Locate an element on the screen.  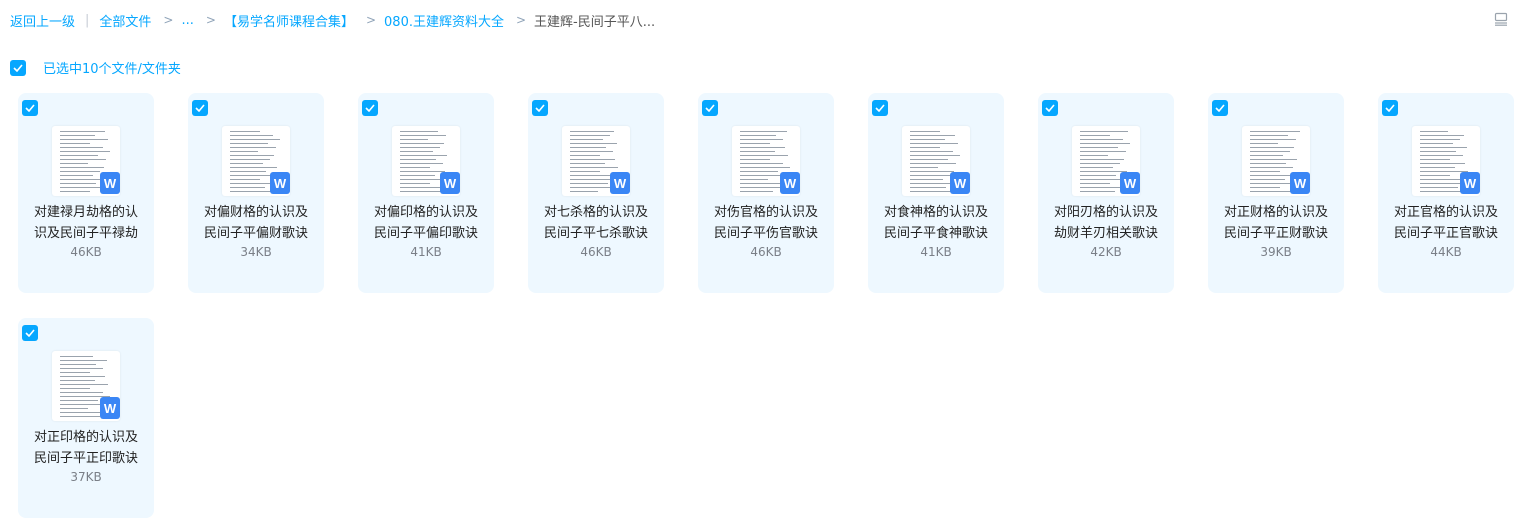
back-link: 返回上一级 is located at coordinates (42, 20).